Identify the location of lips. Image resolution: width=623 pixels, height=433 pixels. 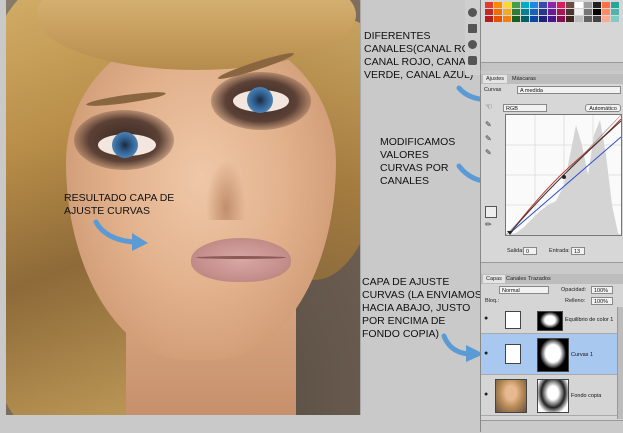
(241, 260).